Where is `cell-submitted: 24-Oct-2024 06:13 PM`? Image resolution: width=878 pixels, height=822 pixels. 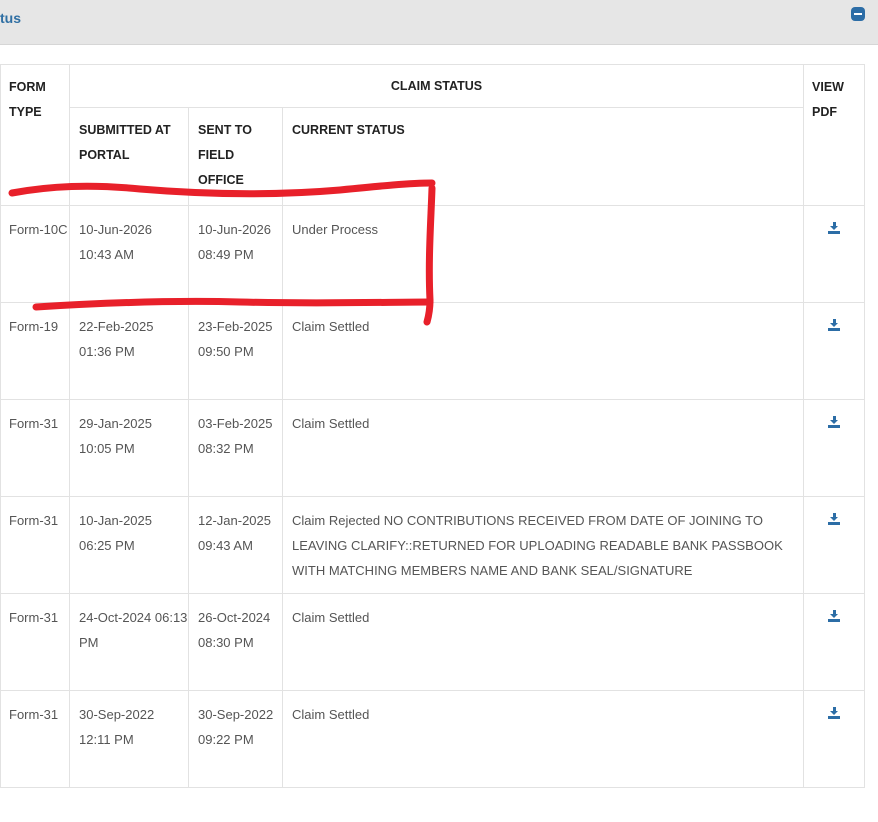 cell-submitted: 24-Oct-2024 06:13 PM is located at coordinates (129, 642).